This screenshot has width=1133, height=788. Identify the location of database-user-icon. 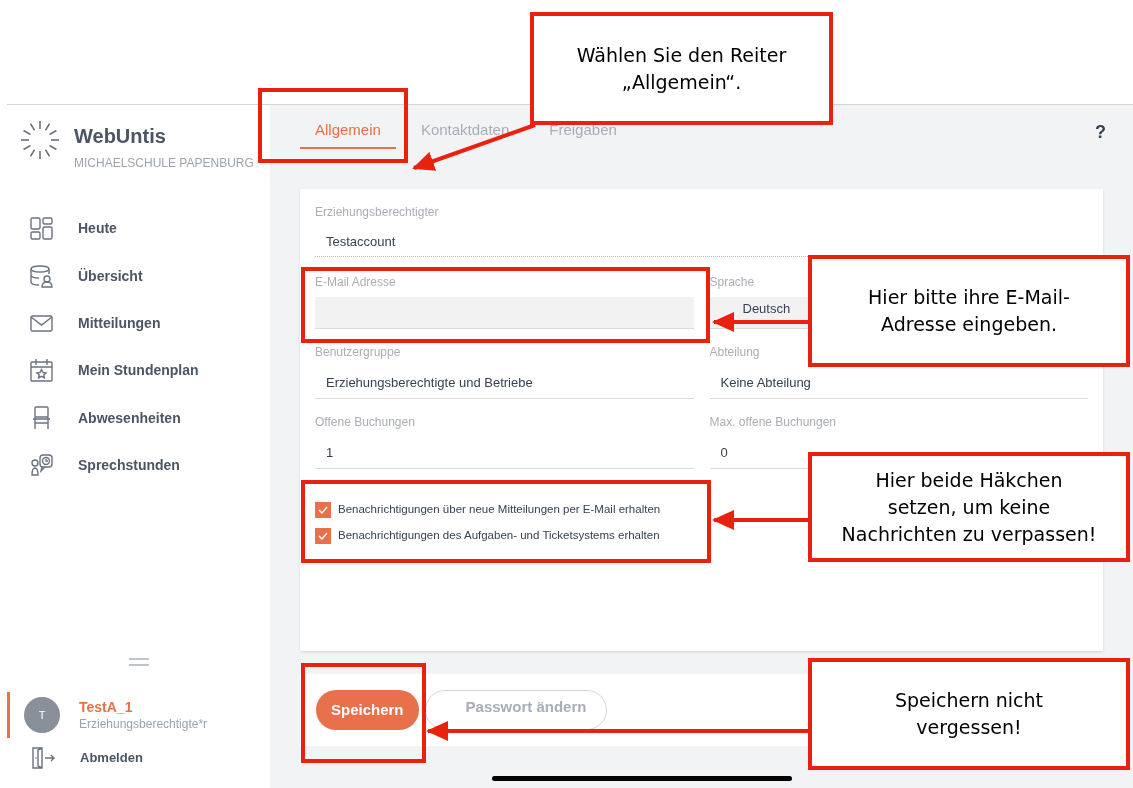
(41, 276).